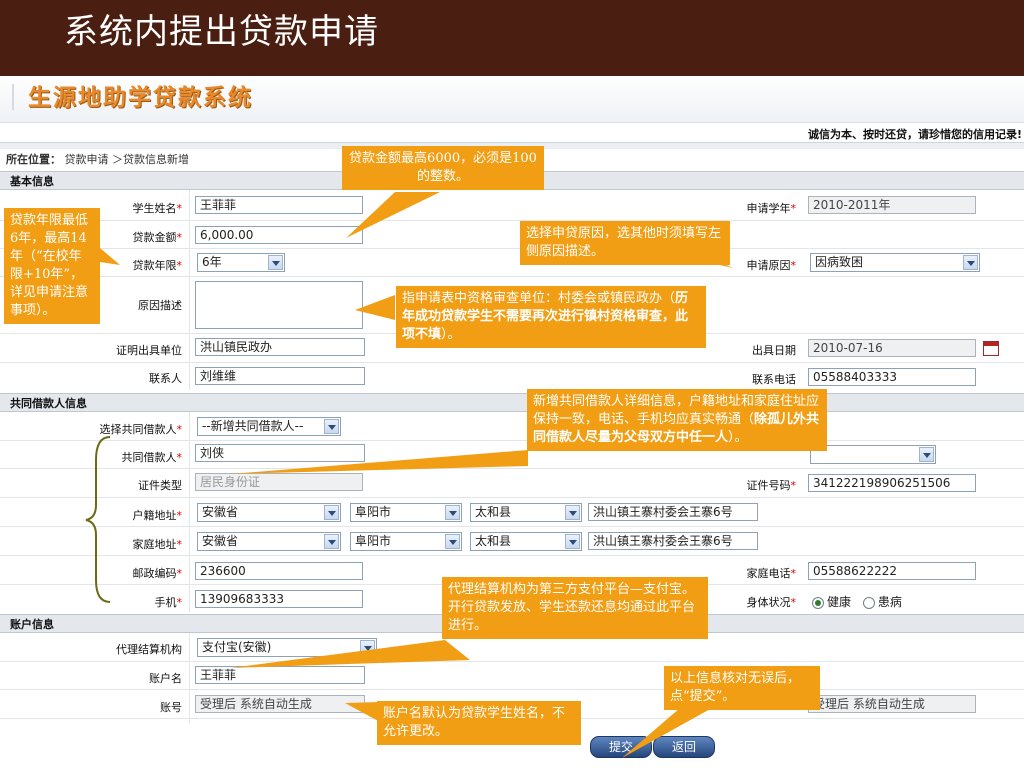 Image resolution: width=1024 pixels, height=768 pixels. What do you see at coordinates (110, 256) in the screenshot?
I see `pointer-term` at bounding box center [110, 256].